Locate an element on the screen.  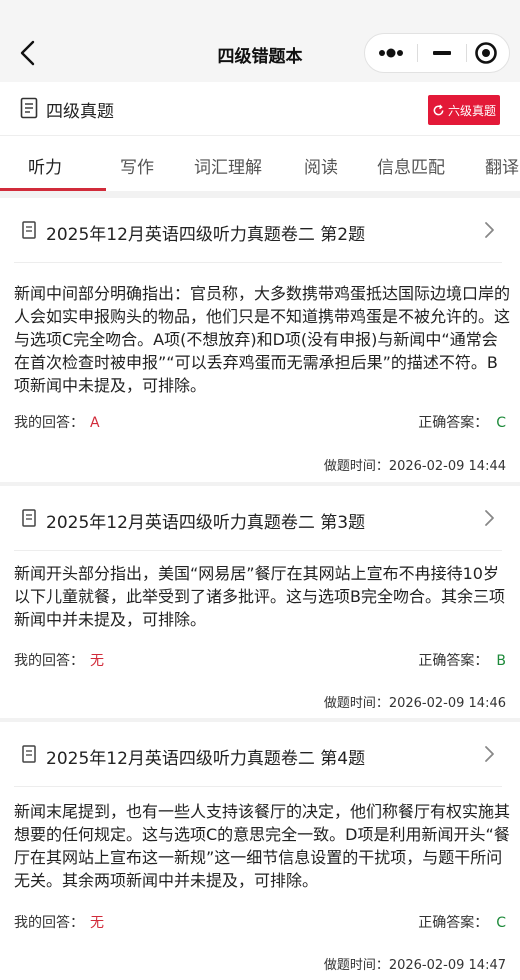
category-tabs: 听力 写作 词汇理解 阅读 信息匹配 翻译 is located at coordinates (260, 163).